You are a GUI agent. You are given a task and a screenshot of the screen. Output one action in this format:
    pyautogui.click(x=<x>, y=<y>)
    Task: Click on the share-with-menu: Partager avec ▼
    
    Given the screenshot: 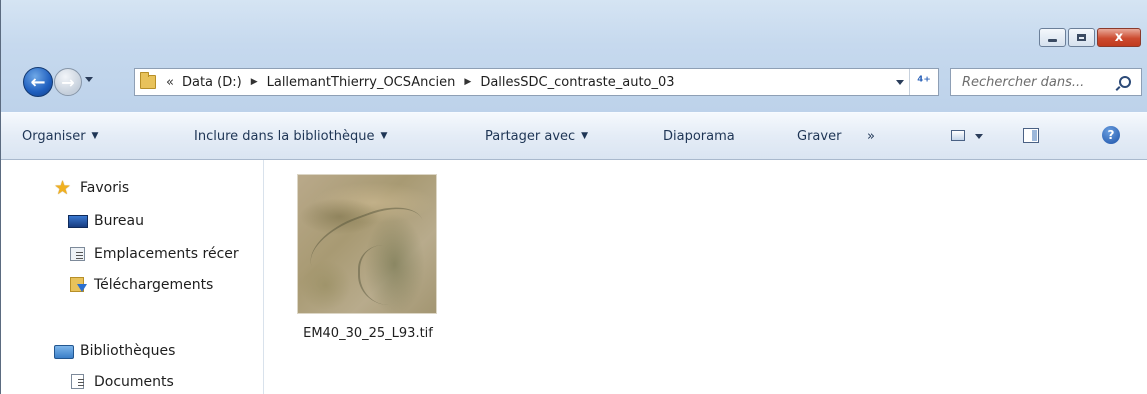 What is the action you would take?
    pyautogui.click(x=536, y=136)
    